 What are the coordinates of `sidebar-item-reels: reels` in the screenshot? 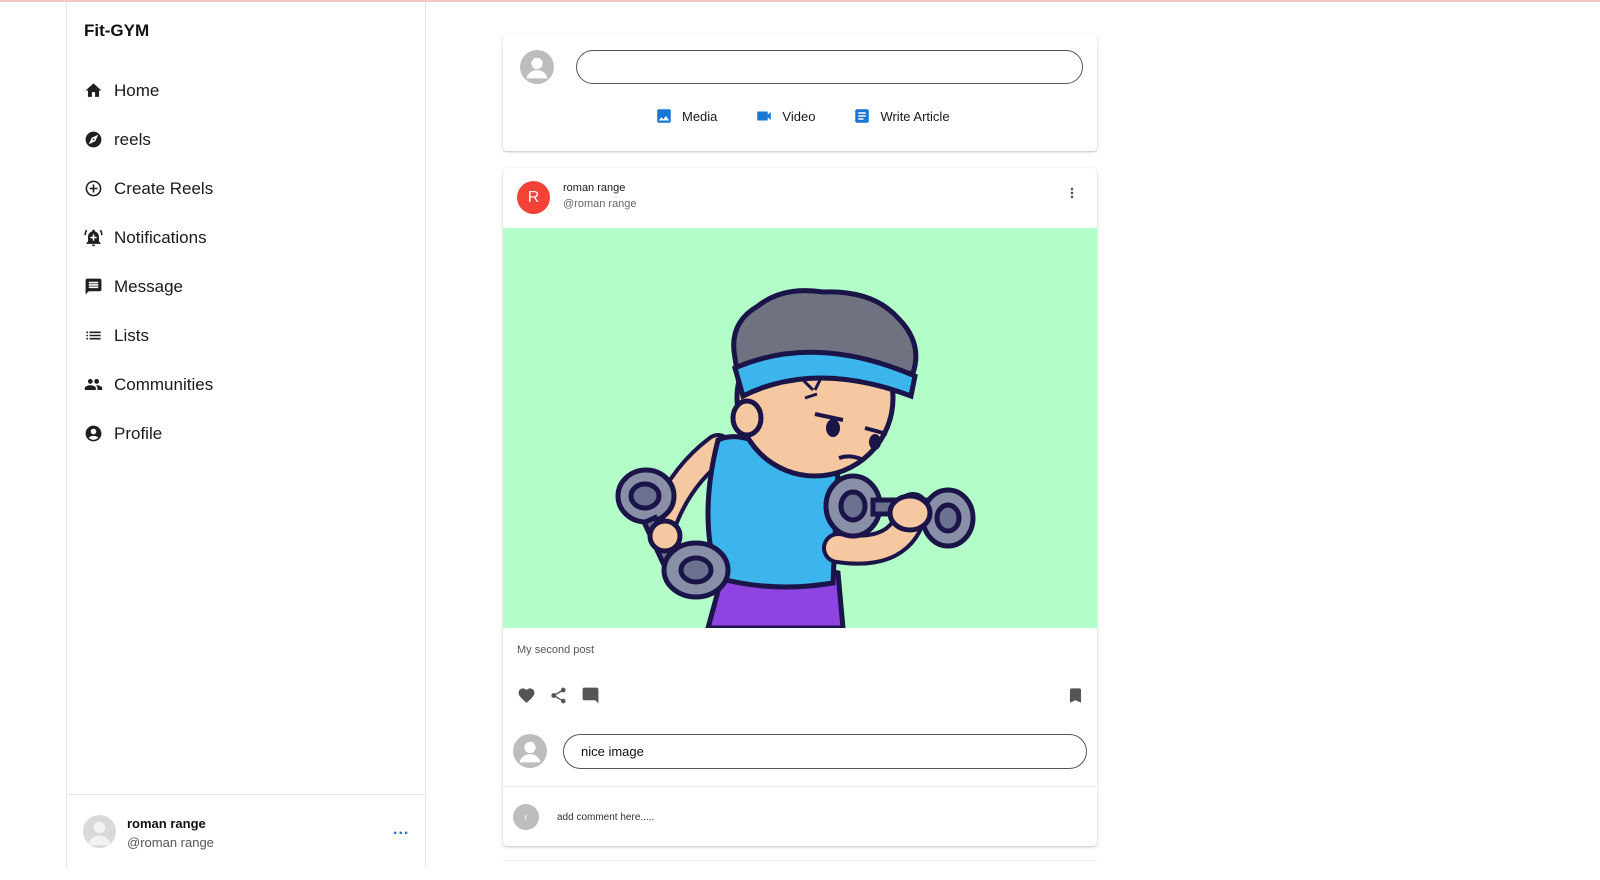 It's located at (148, 139).